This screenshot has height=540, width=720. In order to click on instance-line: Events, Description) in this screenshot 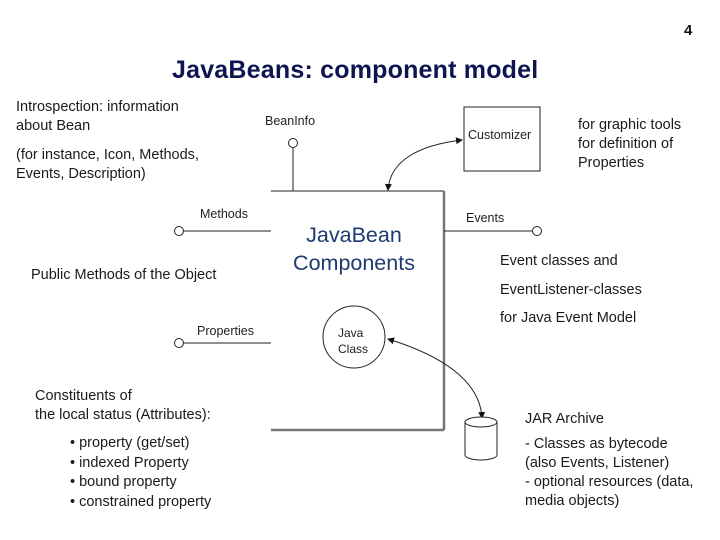, I will do `click(81, 174)`.